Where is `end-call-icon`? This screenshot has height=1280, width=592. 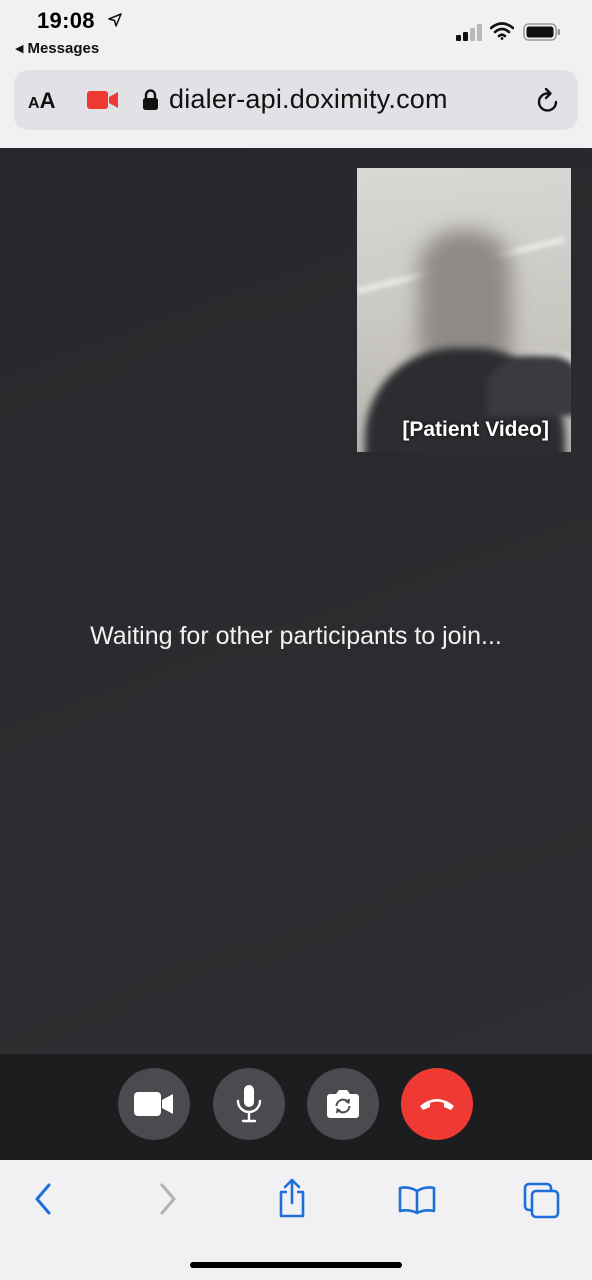 end-call-icon is located at coordinates (437, 1104).